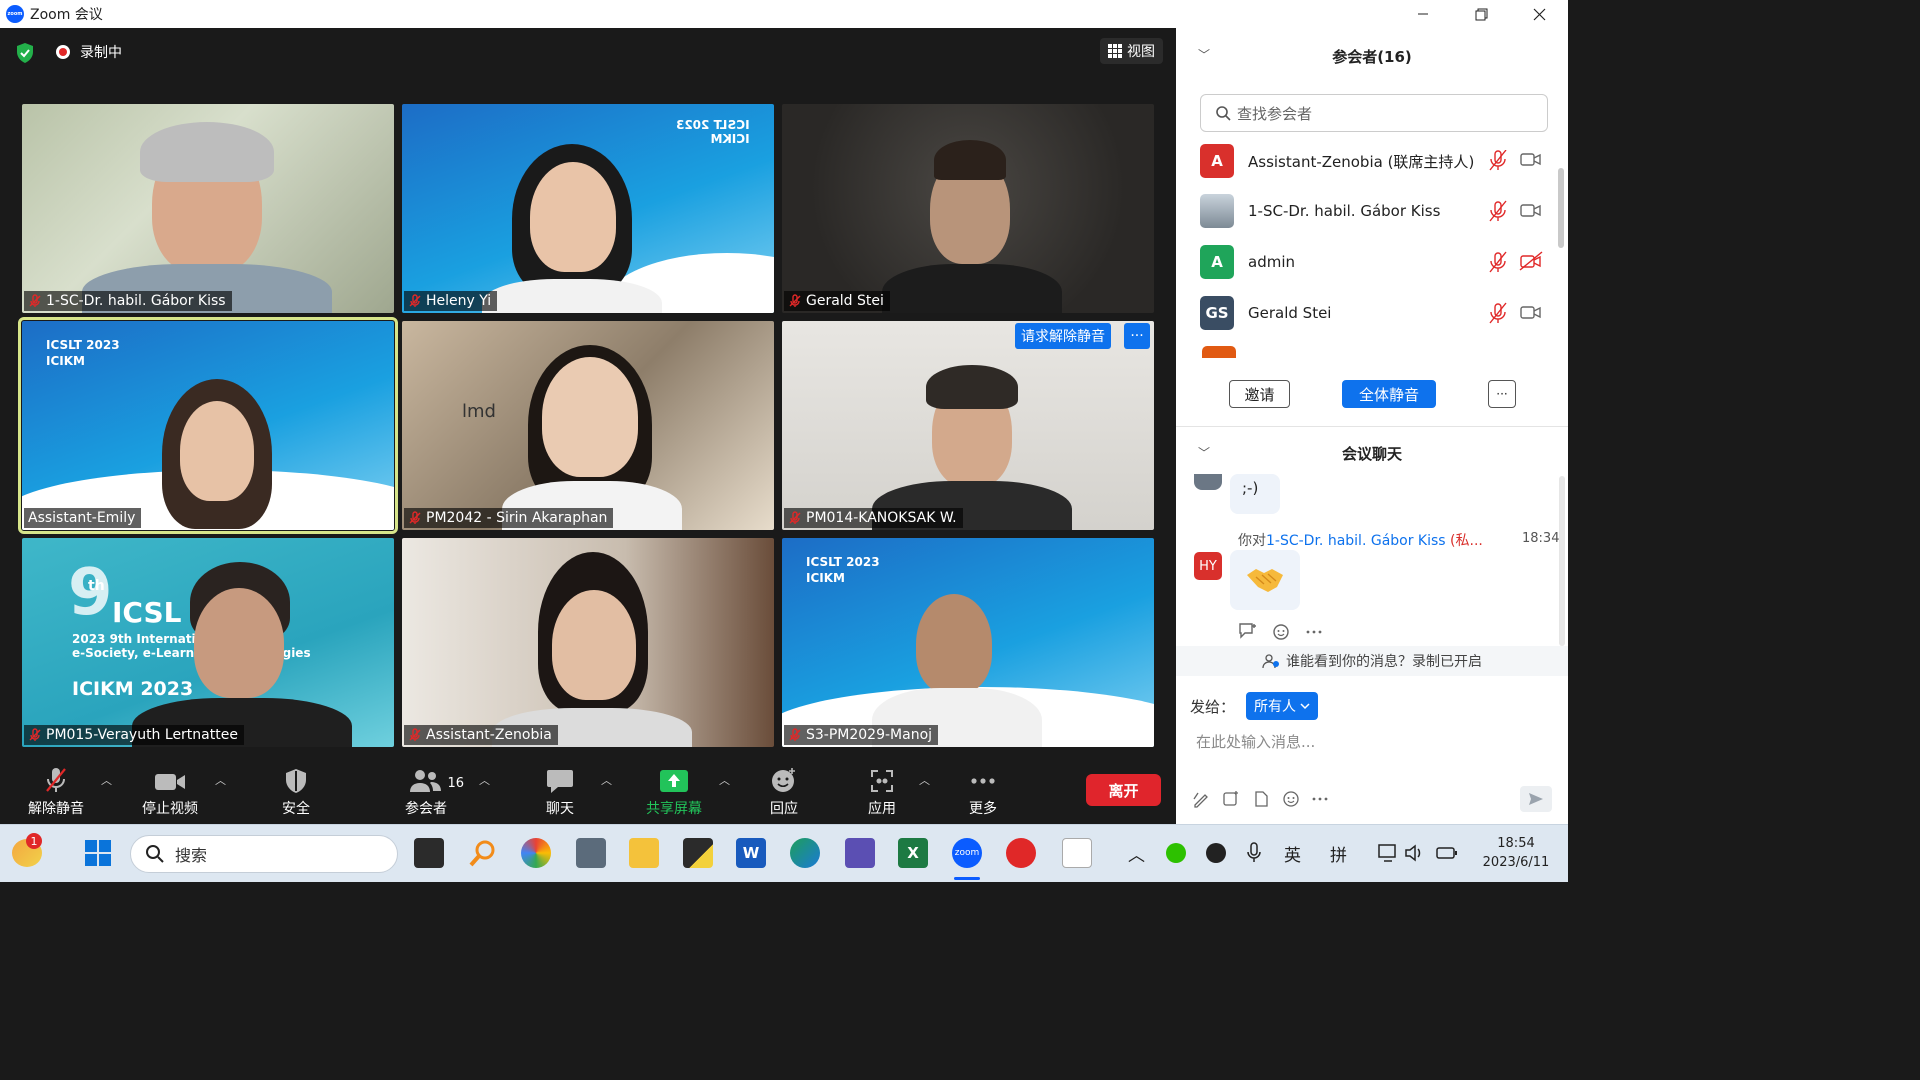  What do you see at coordinates (296, 794) in the screenshot?
I see `security-button: 安全` at bounding box center [296, 794].